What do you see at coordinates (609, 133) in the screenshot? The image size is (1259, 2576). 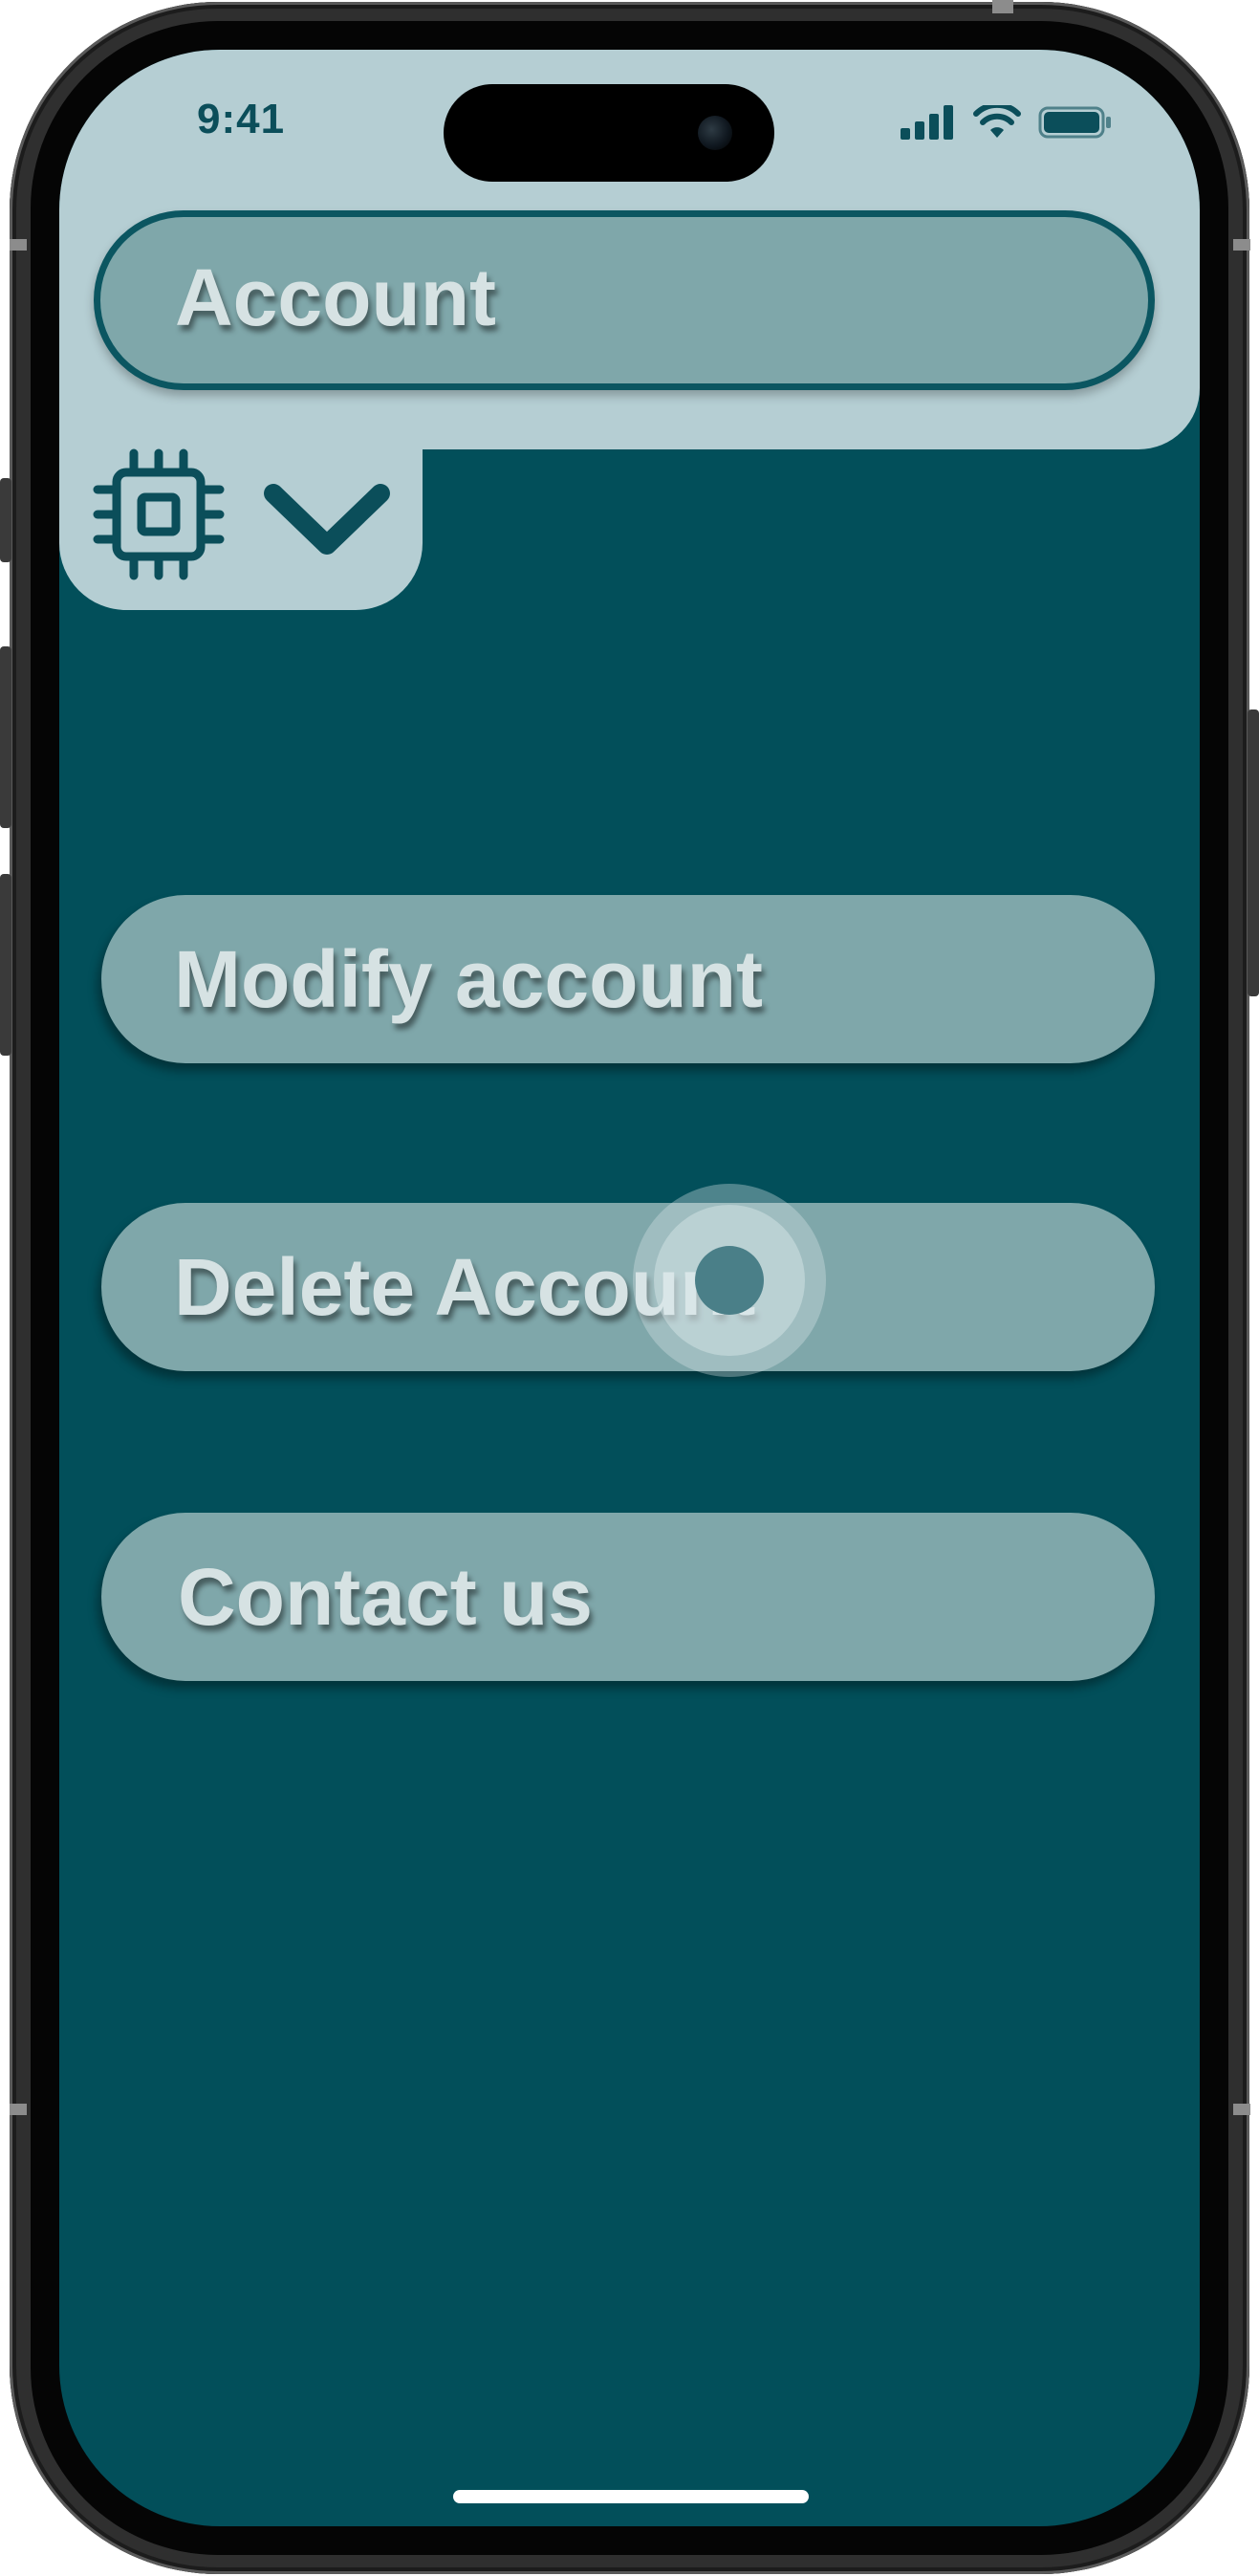 I see `dynamic-island` at bounding box center [609, 133].